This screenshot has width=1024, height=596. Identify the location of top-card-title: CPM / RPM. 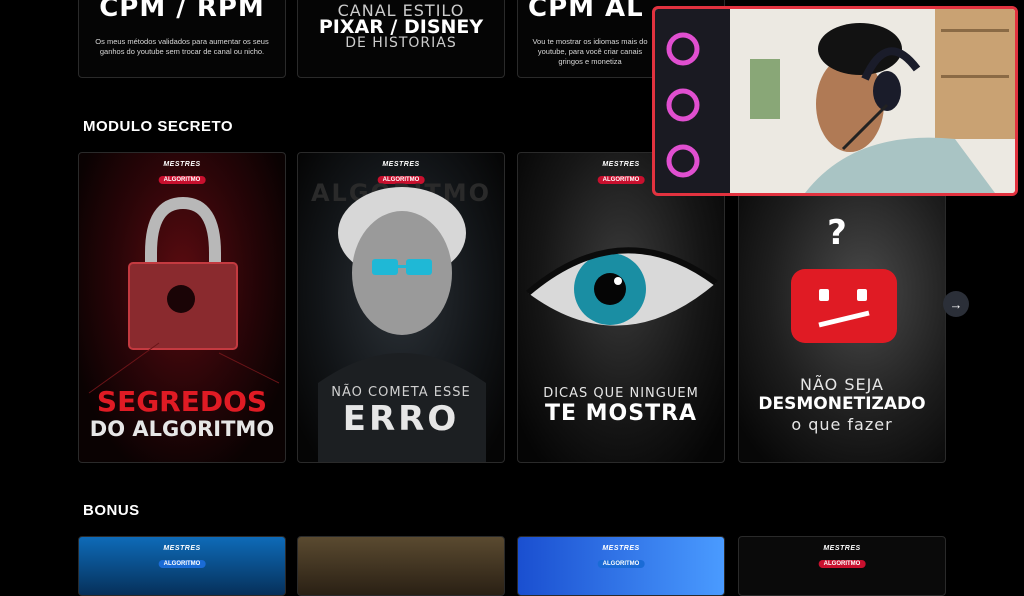
(182, 11).